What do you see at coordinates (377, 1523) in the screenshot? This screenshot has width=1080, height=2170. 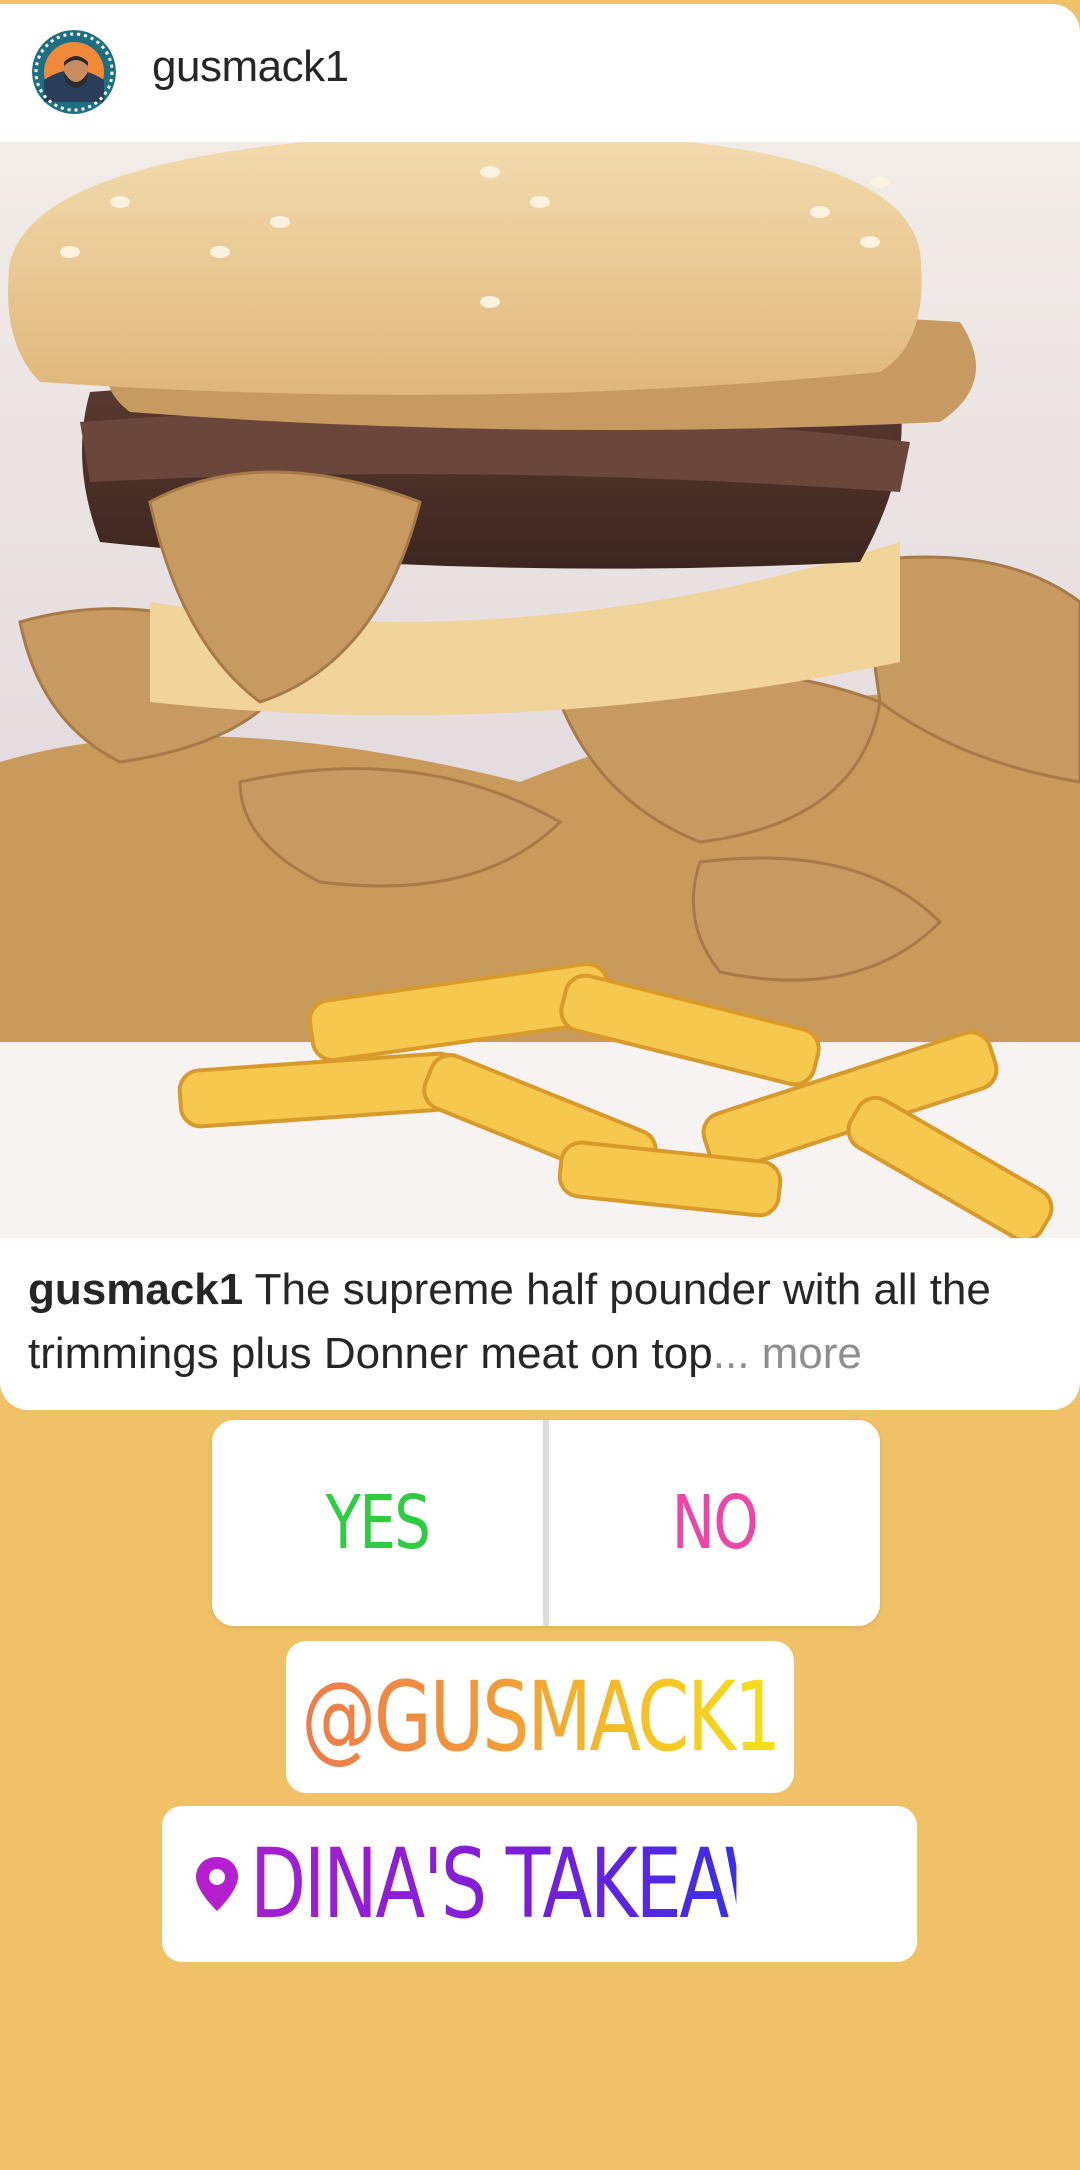 I see `poll-yes-button: YES` at bounding box center [377, 1523].